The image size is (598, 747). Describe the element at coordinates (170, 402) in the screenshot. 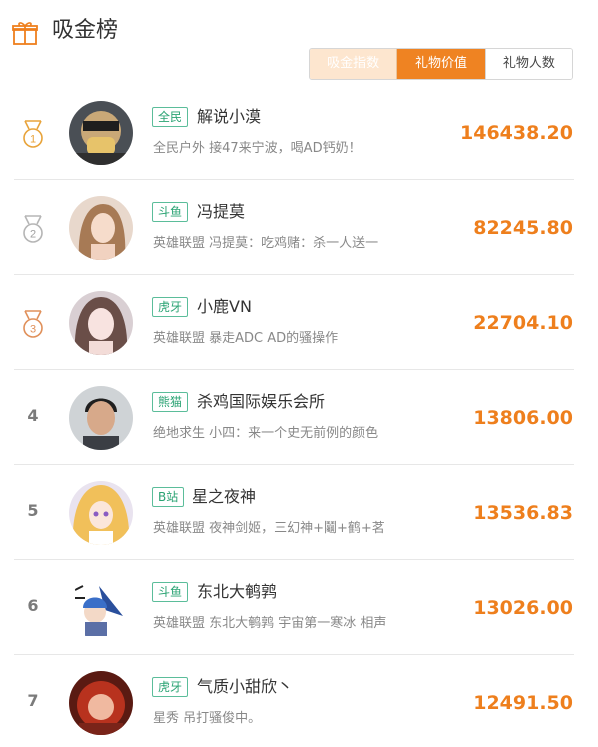

I see `platform-badge: 熊猫` at that location.